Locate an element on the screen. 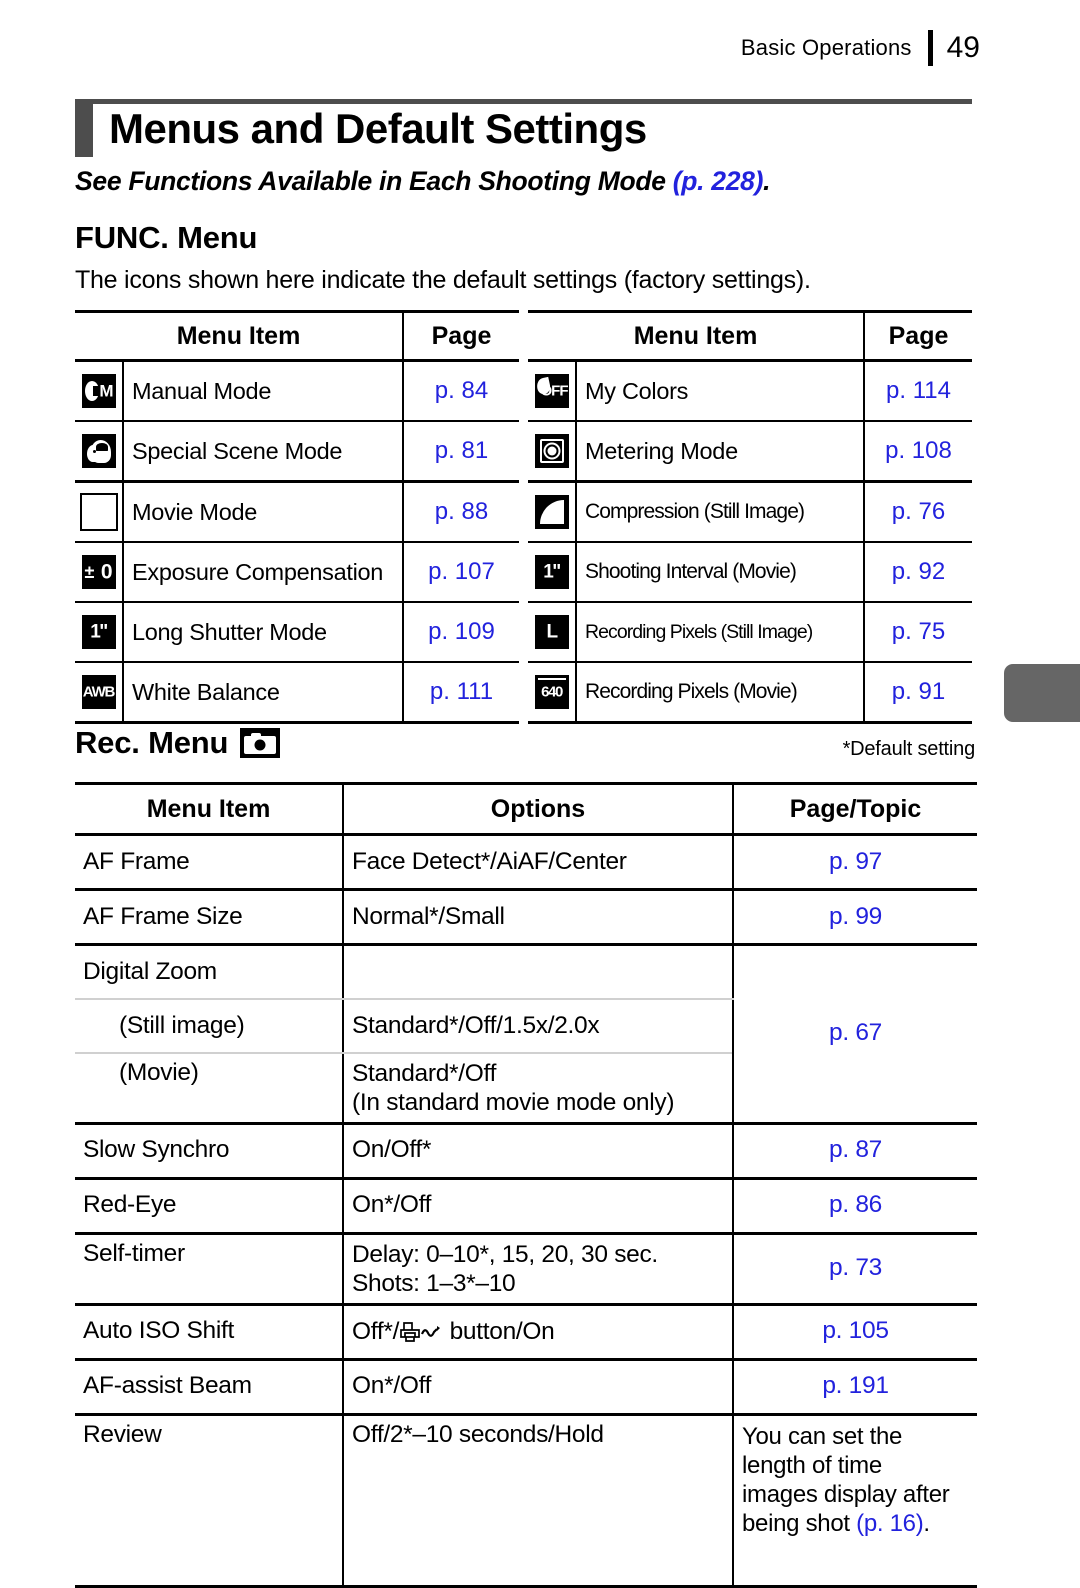 The height and width of the screenshot is (1588, 1080). table-row: Movie Mode p. 88 is located at coordinates (297, 512).